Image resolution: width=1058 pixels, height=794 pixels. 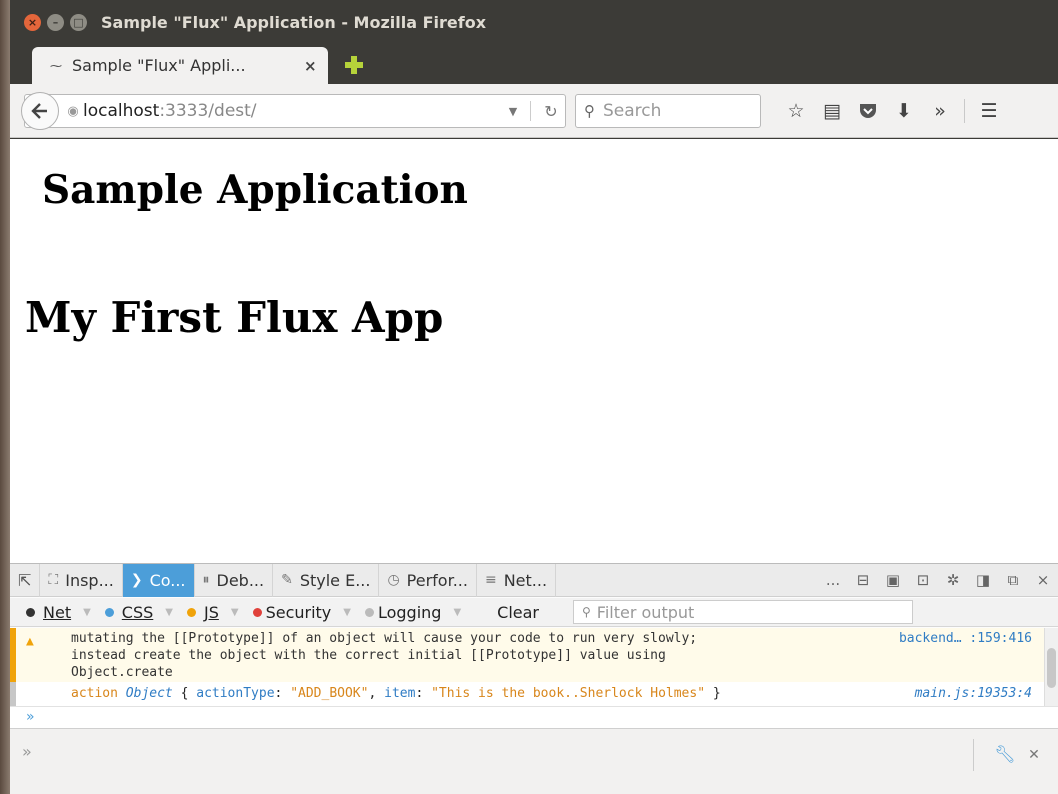 What do you see at coordinates (518, 612) in the screenshot?
I see `clear-button: Clear` at bounding box center [518, 612].